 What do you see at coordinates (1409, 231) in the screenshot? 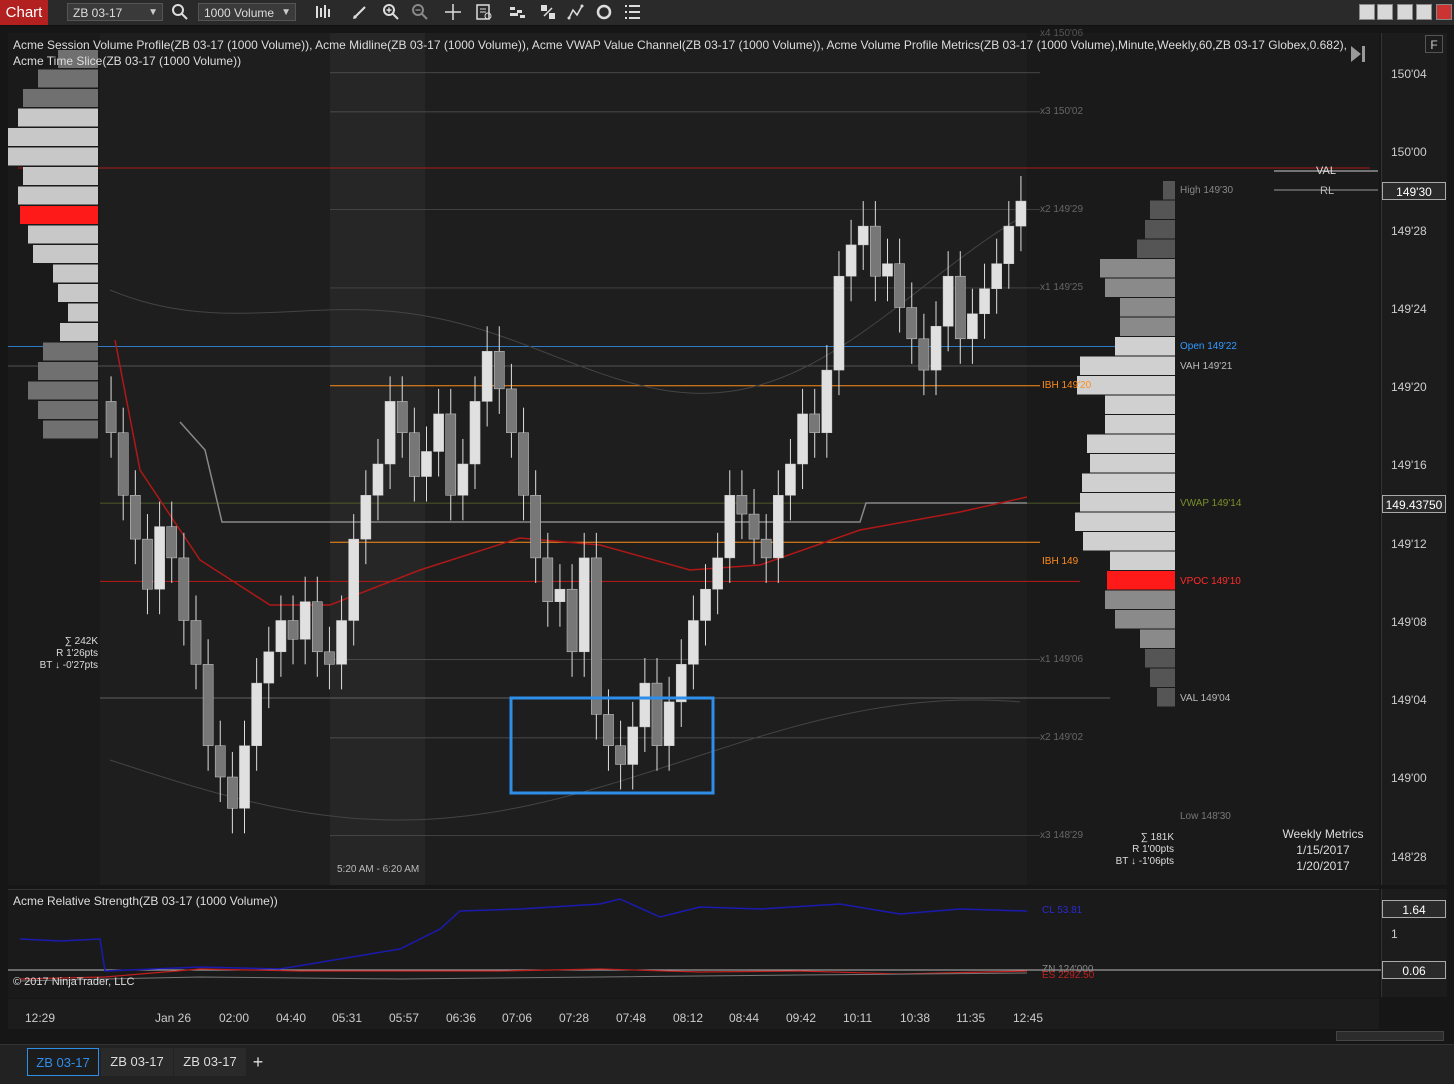
I see `price-tick: 149'28` at bounding box center [1409, 231].